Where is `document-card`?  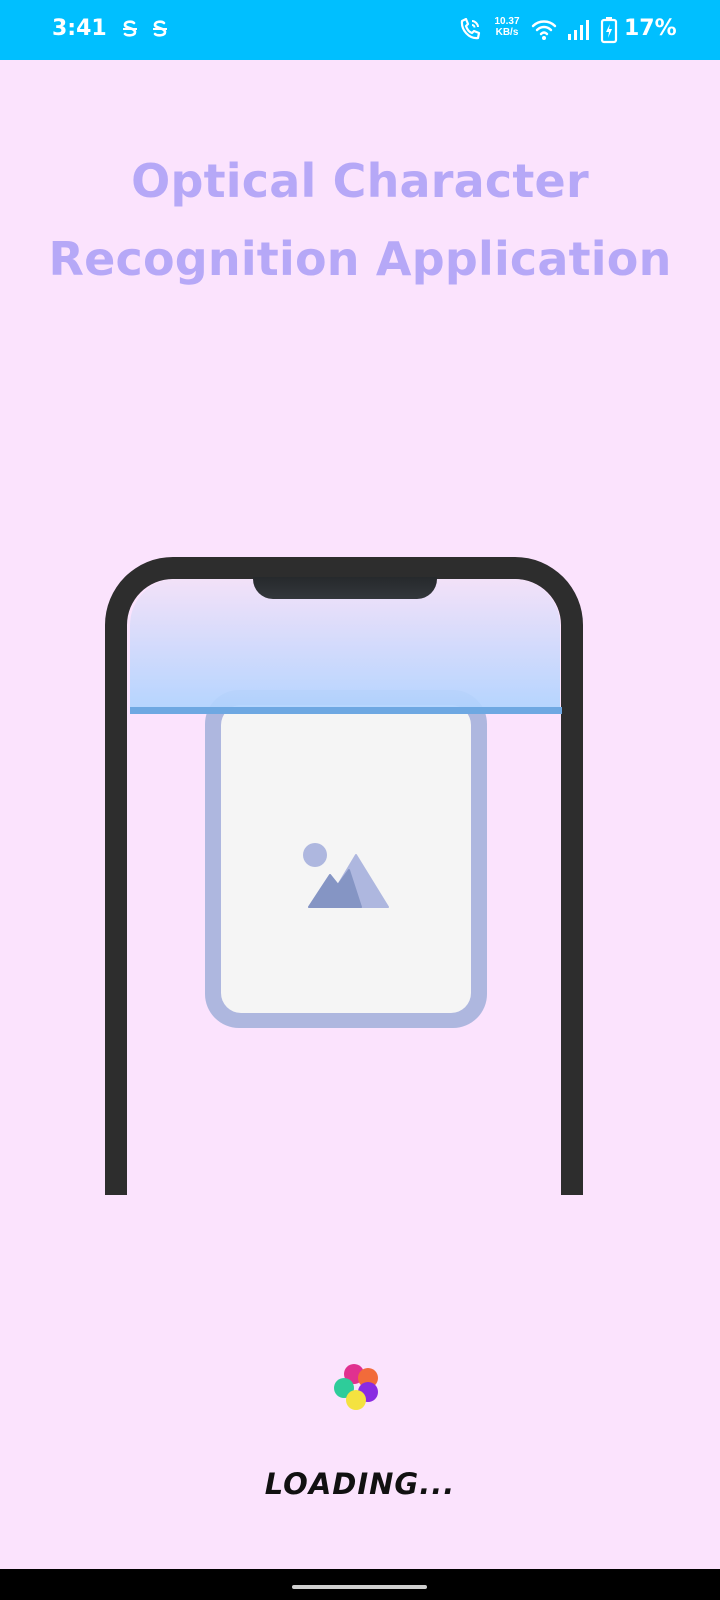
document-card is located at coordinates (346, 859).